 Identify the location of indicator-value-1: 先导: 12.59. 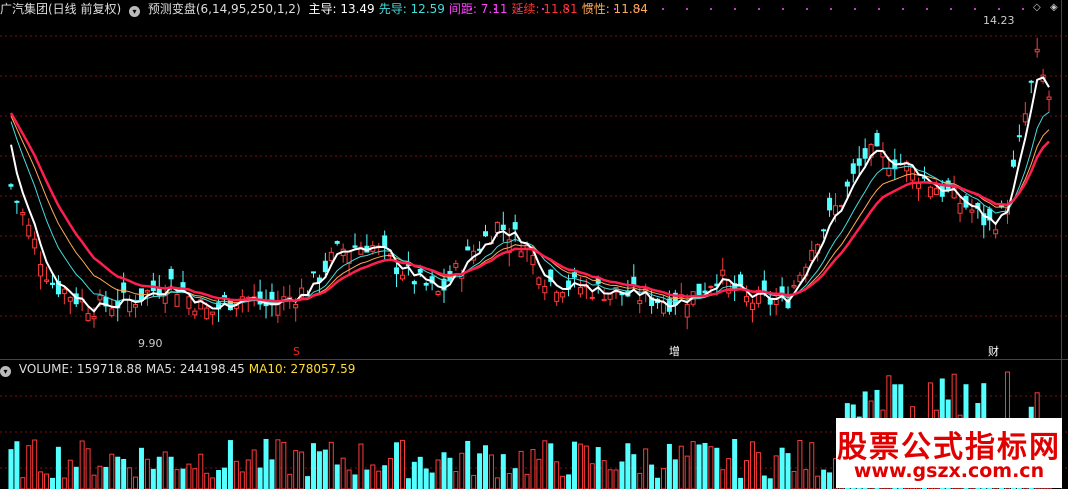
(411, 9).